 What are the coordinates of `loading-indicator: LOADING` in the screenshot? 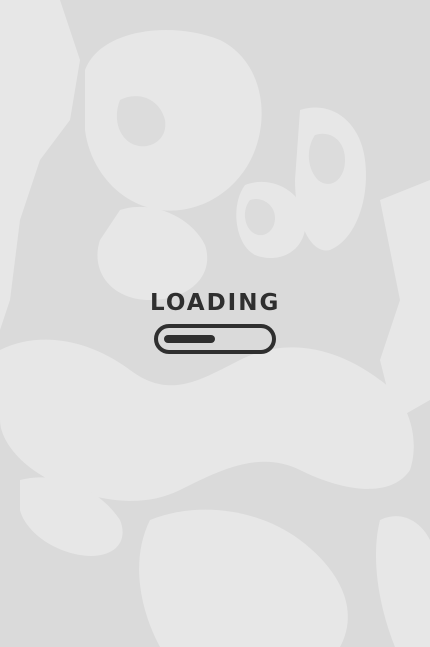 It's located at (215, 323).